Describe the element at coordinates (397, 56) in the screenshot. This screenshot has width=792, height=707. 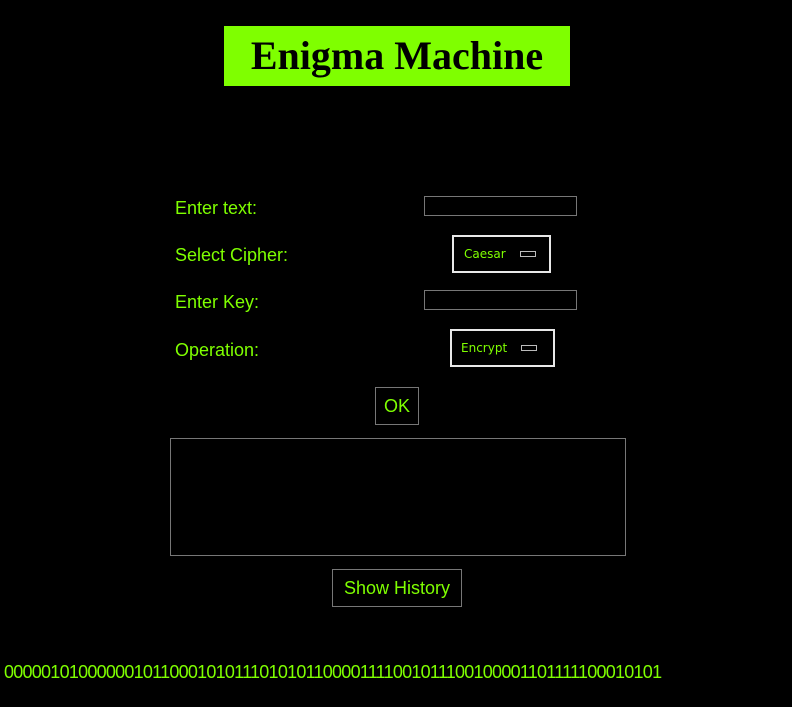
I see `app-title: Enigma Machine` at that location.